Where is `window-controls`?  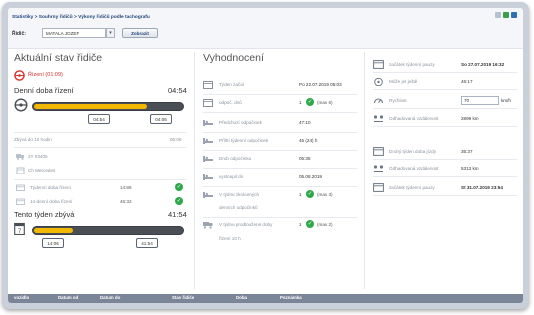
window-controls is located at coordinates (506, 15).